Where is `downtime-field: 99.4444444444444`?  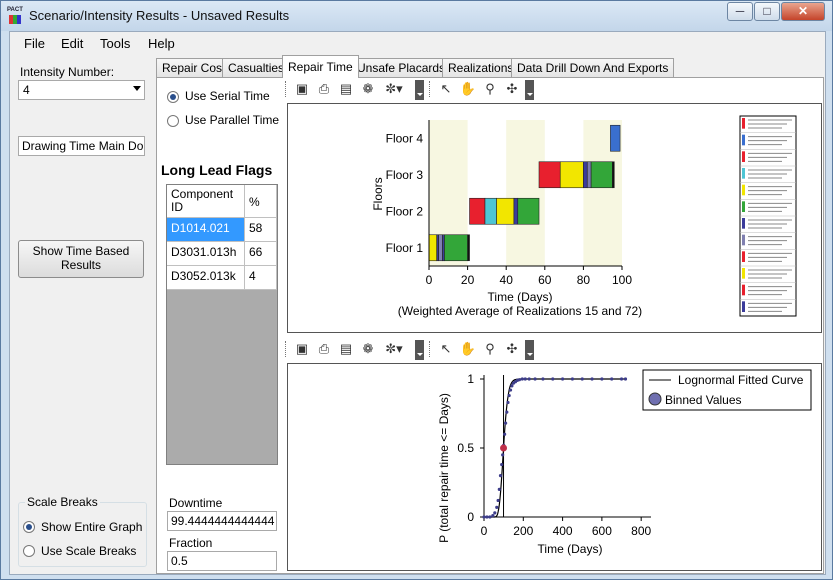
downtime-field: 99.4444444444444 is located at coordinates (222, 521).